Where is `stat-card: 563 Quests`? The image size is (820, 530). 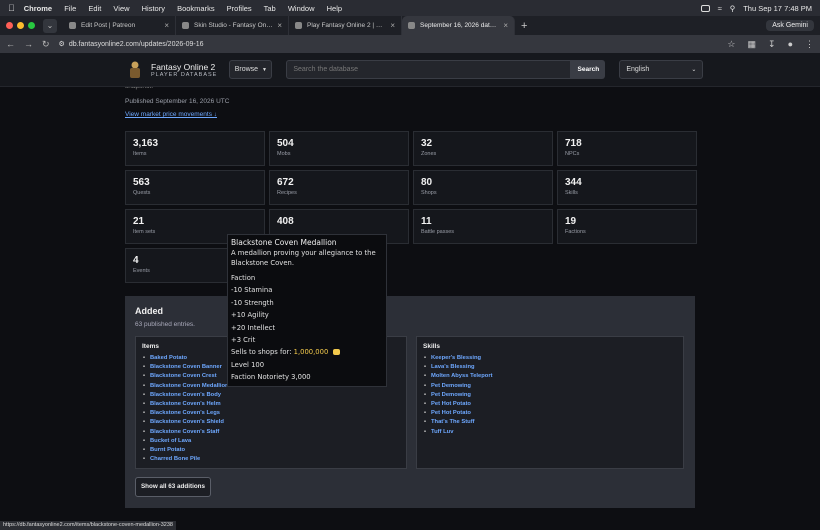 stat-card: 563 Quests is located at coordinates (195, 187).